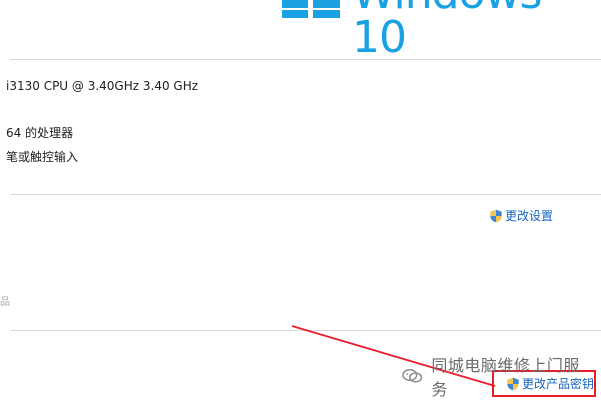 This screenshot has width=601, height=401. I want to click on change-settings-label: 更改设置, so click(529, 216).